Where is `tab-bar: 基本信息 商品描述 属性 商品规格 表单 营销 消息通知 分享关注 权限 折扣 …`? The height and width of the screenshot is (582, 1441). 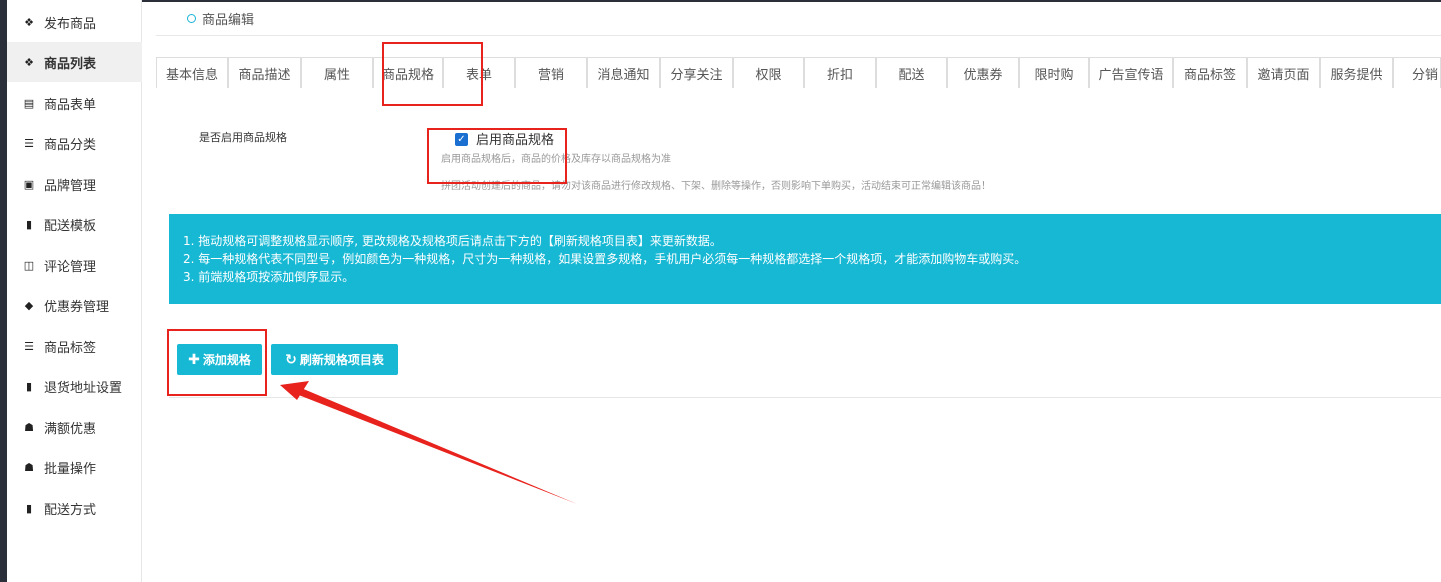
tab-bar: 基本信息 商品描述 属性 商品规格 表单 营销 消息通知 分享关注 权限 折扣 … is located at coordinates (798, 72).